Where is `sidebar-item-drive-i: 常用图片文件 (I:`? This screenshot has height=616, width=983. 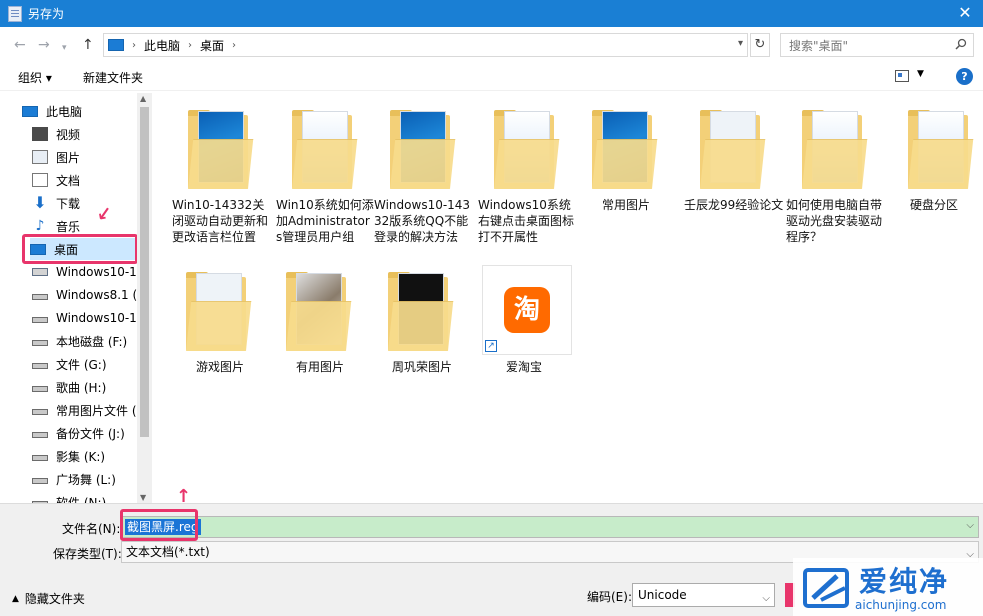 sidebar-item-drive-i: 常用图片文件 (I: is located at coordinates (89, 410).